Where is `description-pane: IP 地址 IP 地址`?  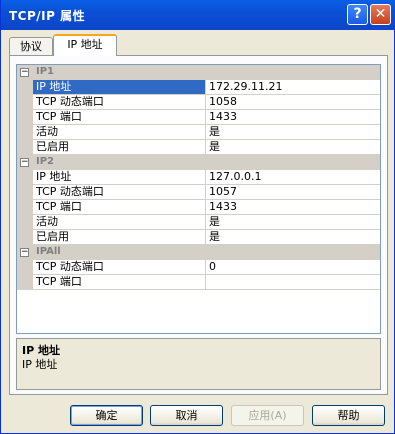
description-pane: IP 地址 IP 地址 is located at coordinates (198, 364).